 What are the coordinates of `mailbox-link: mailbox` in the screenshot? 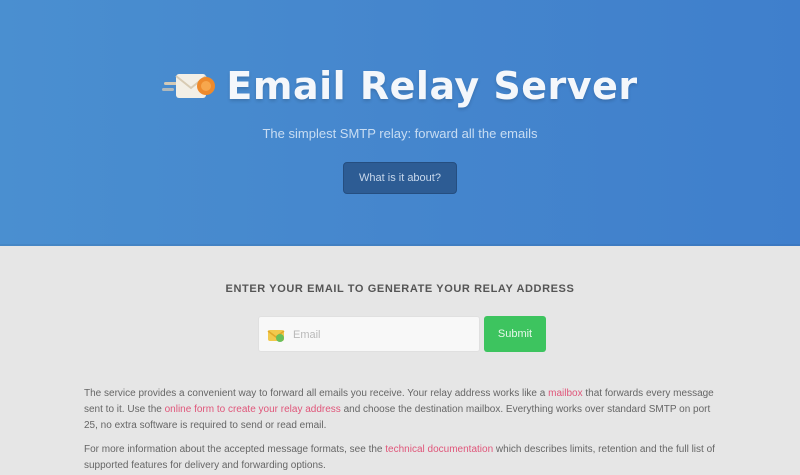 It's located at (565, 393).